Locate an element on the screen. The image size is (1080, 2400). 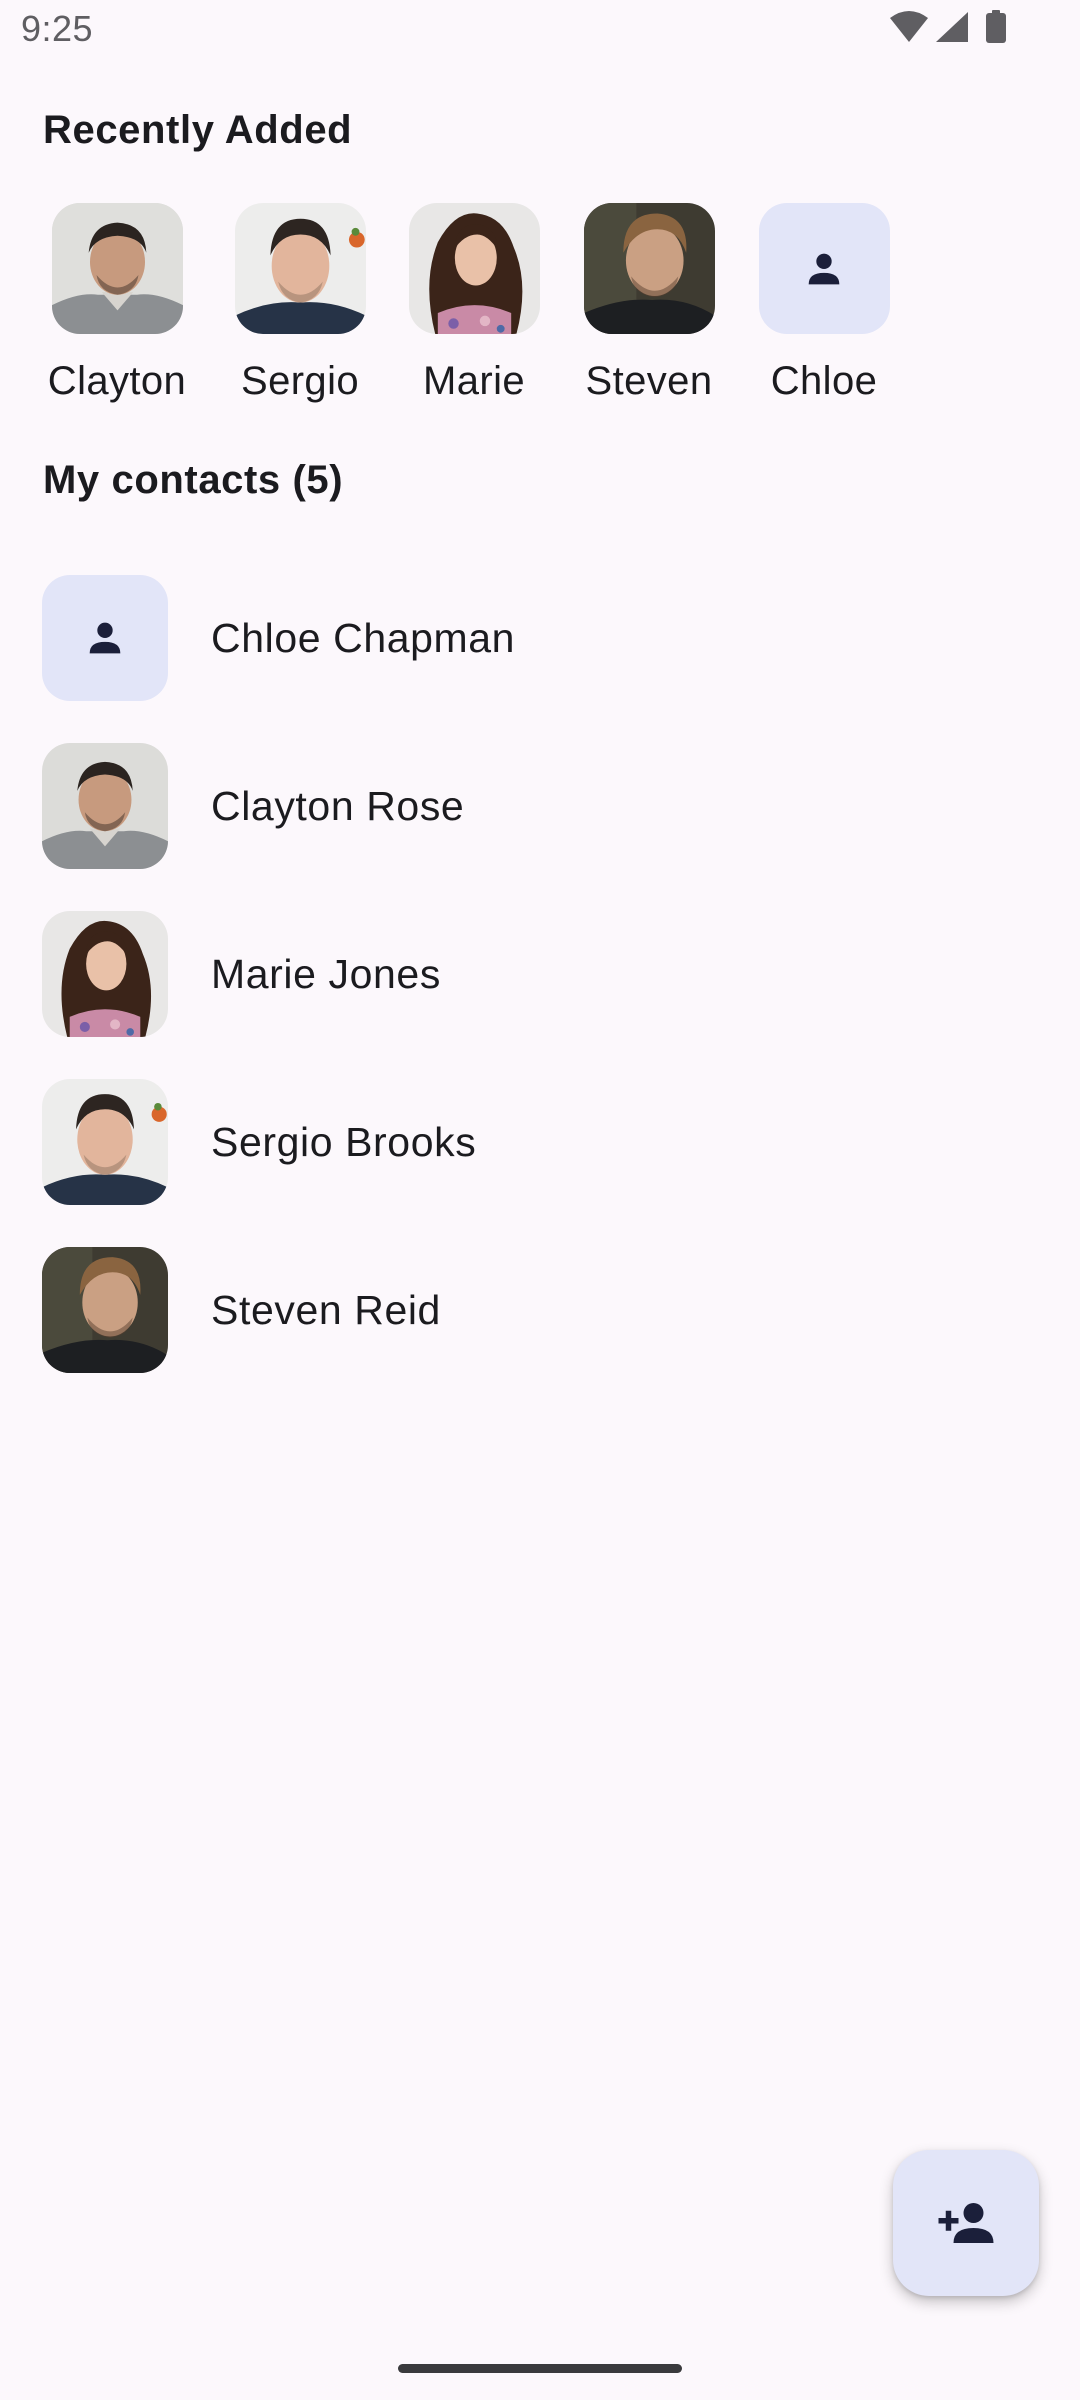
contact-row-clayton-rose: Clayton Rose is located at coordinates (540, 812).